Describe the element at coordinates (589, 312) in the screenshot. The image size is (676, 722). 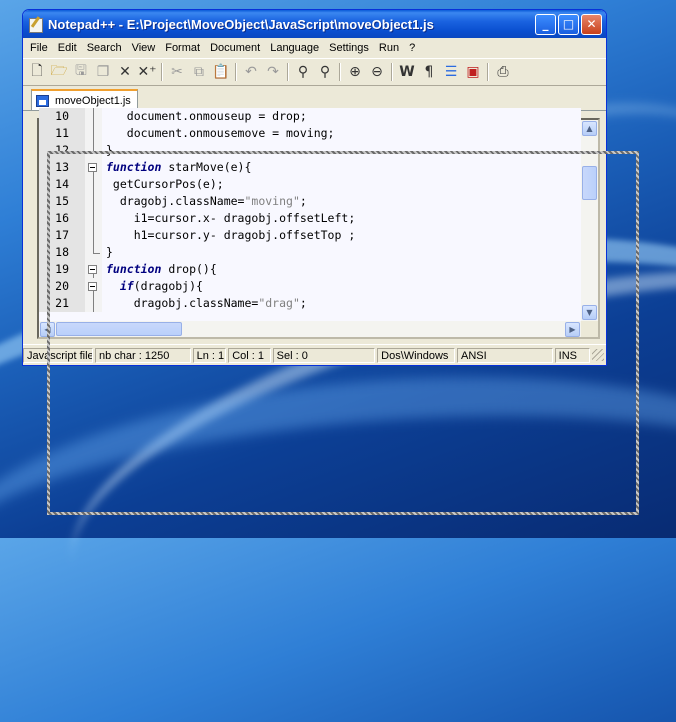
I see `scroll-down-button: ▼` at that location.